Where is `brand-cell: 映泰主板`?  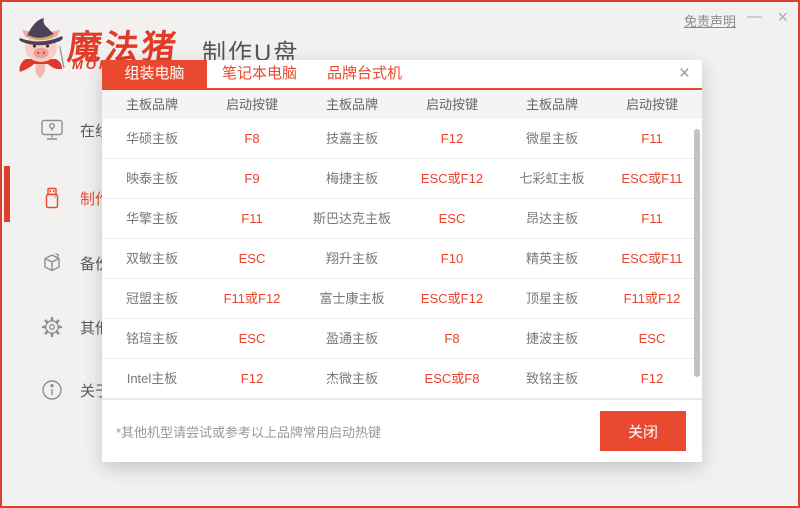 brand-cell: 映泰主板 is located at coordinates (151, 178).